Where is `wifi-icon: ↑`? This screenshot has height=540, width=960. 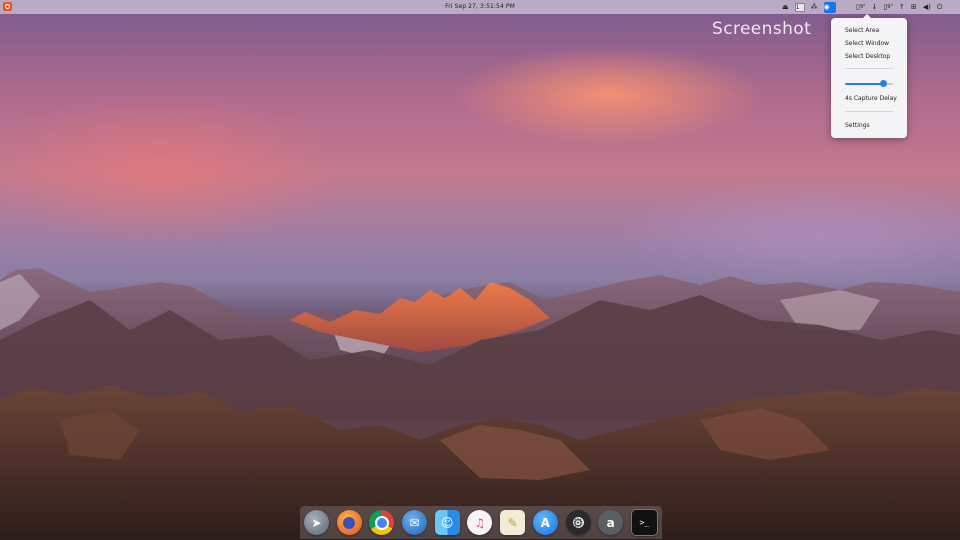 wifi-icon: ↑ is located at coordinates (902, 7).